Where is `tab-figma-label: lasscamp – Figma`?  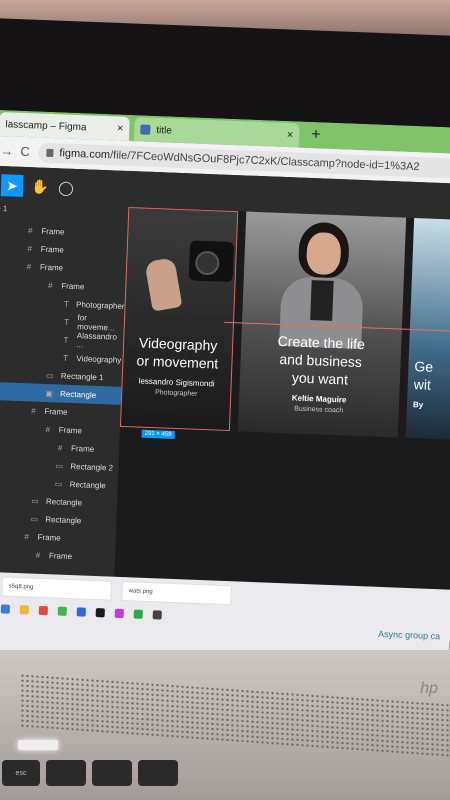
tab-figma-label: lasscamp – Figma is located at coordinates (46, 125).